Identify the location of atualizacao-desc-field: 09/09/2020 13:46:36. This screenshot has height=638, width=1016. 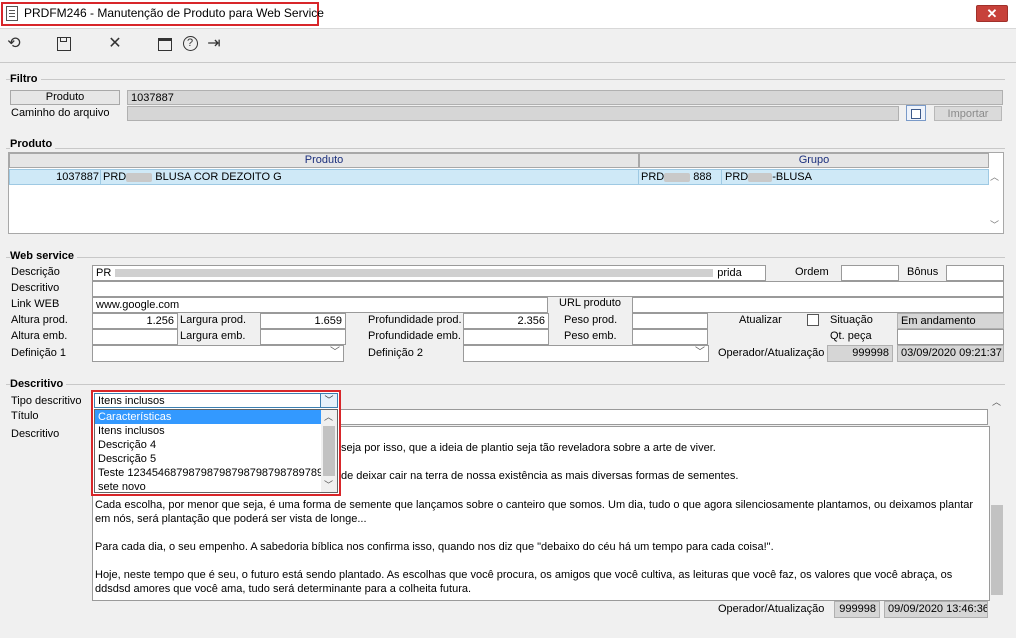
(936, 609).